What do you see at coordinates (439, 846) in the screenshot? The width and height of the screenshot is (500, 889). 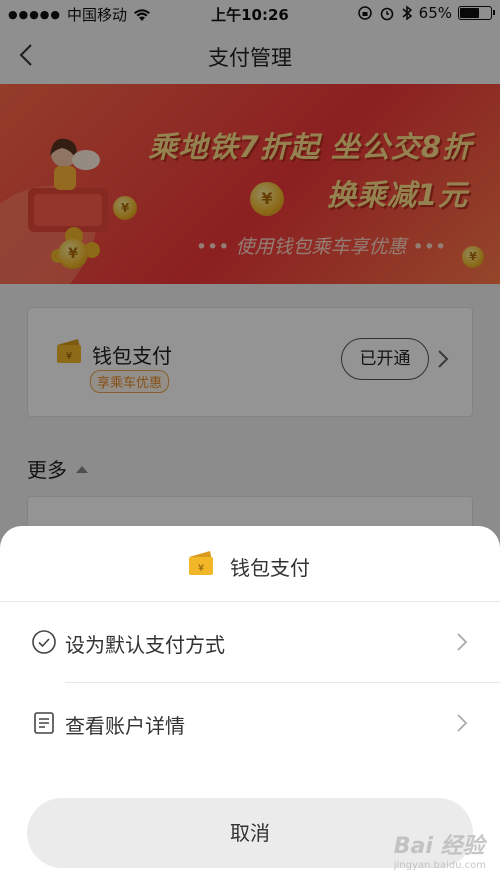 I see `watermark-text: Bai 经验` at bounding box center [439, 846].